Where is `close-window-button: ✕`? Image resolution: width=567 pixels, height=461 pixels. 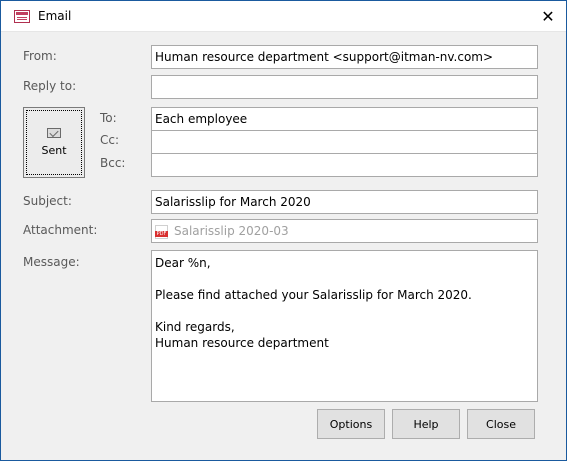 close-window-button: ✕ is located at coordinates (548, 16).